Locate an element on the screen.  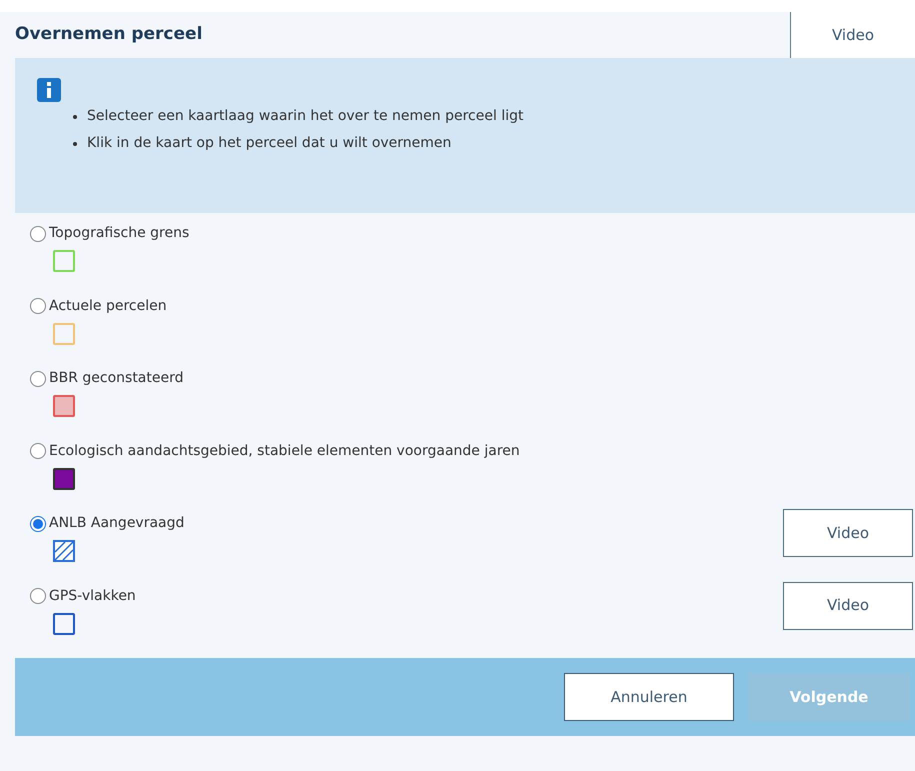
footer-button: Annuleren is located at coordinates (649, 697).